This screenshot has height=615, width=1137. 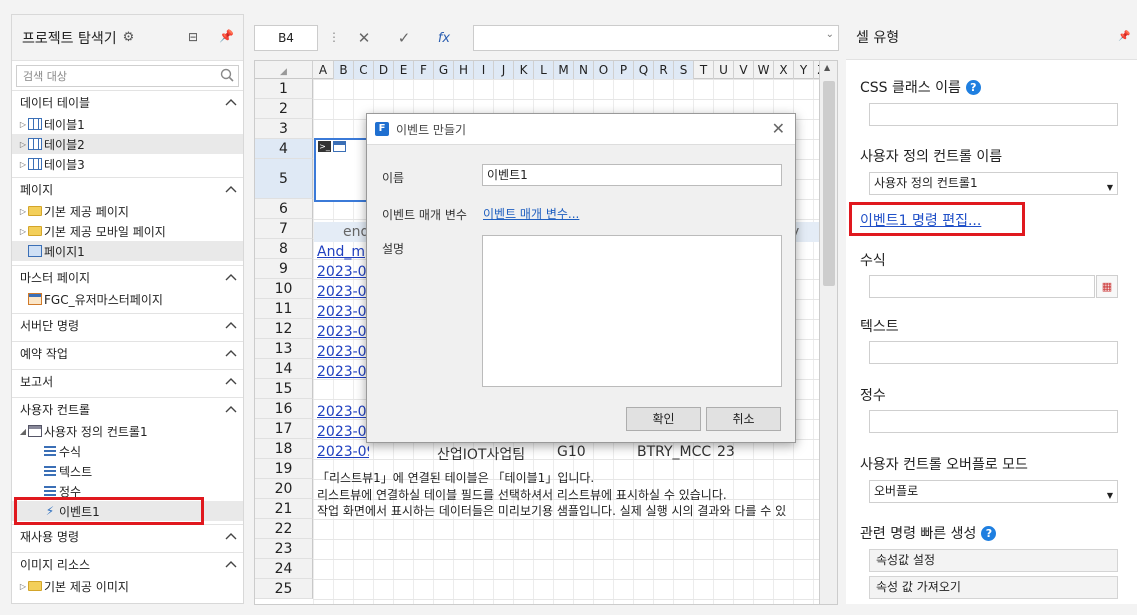 What do you see at coordinates (284, 109) in the screenshot?
I see `row-header: 2` at bounding box center [284, 109].